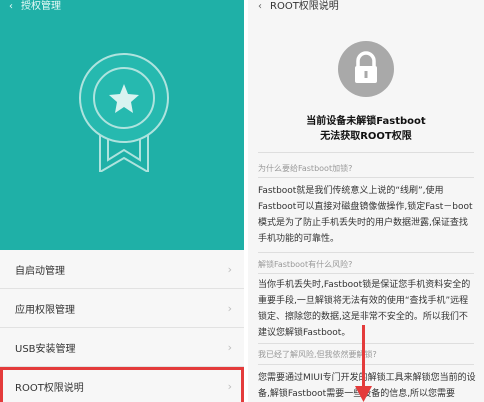 This screenshot has width=484, height=402. I want to click on autostart-management-item: 自启动管理 ›, so click(122, 269).